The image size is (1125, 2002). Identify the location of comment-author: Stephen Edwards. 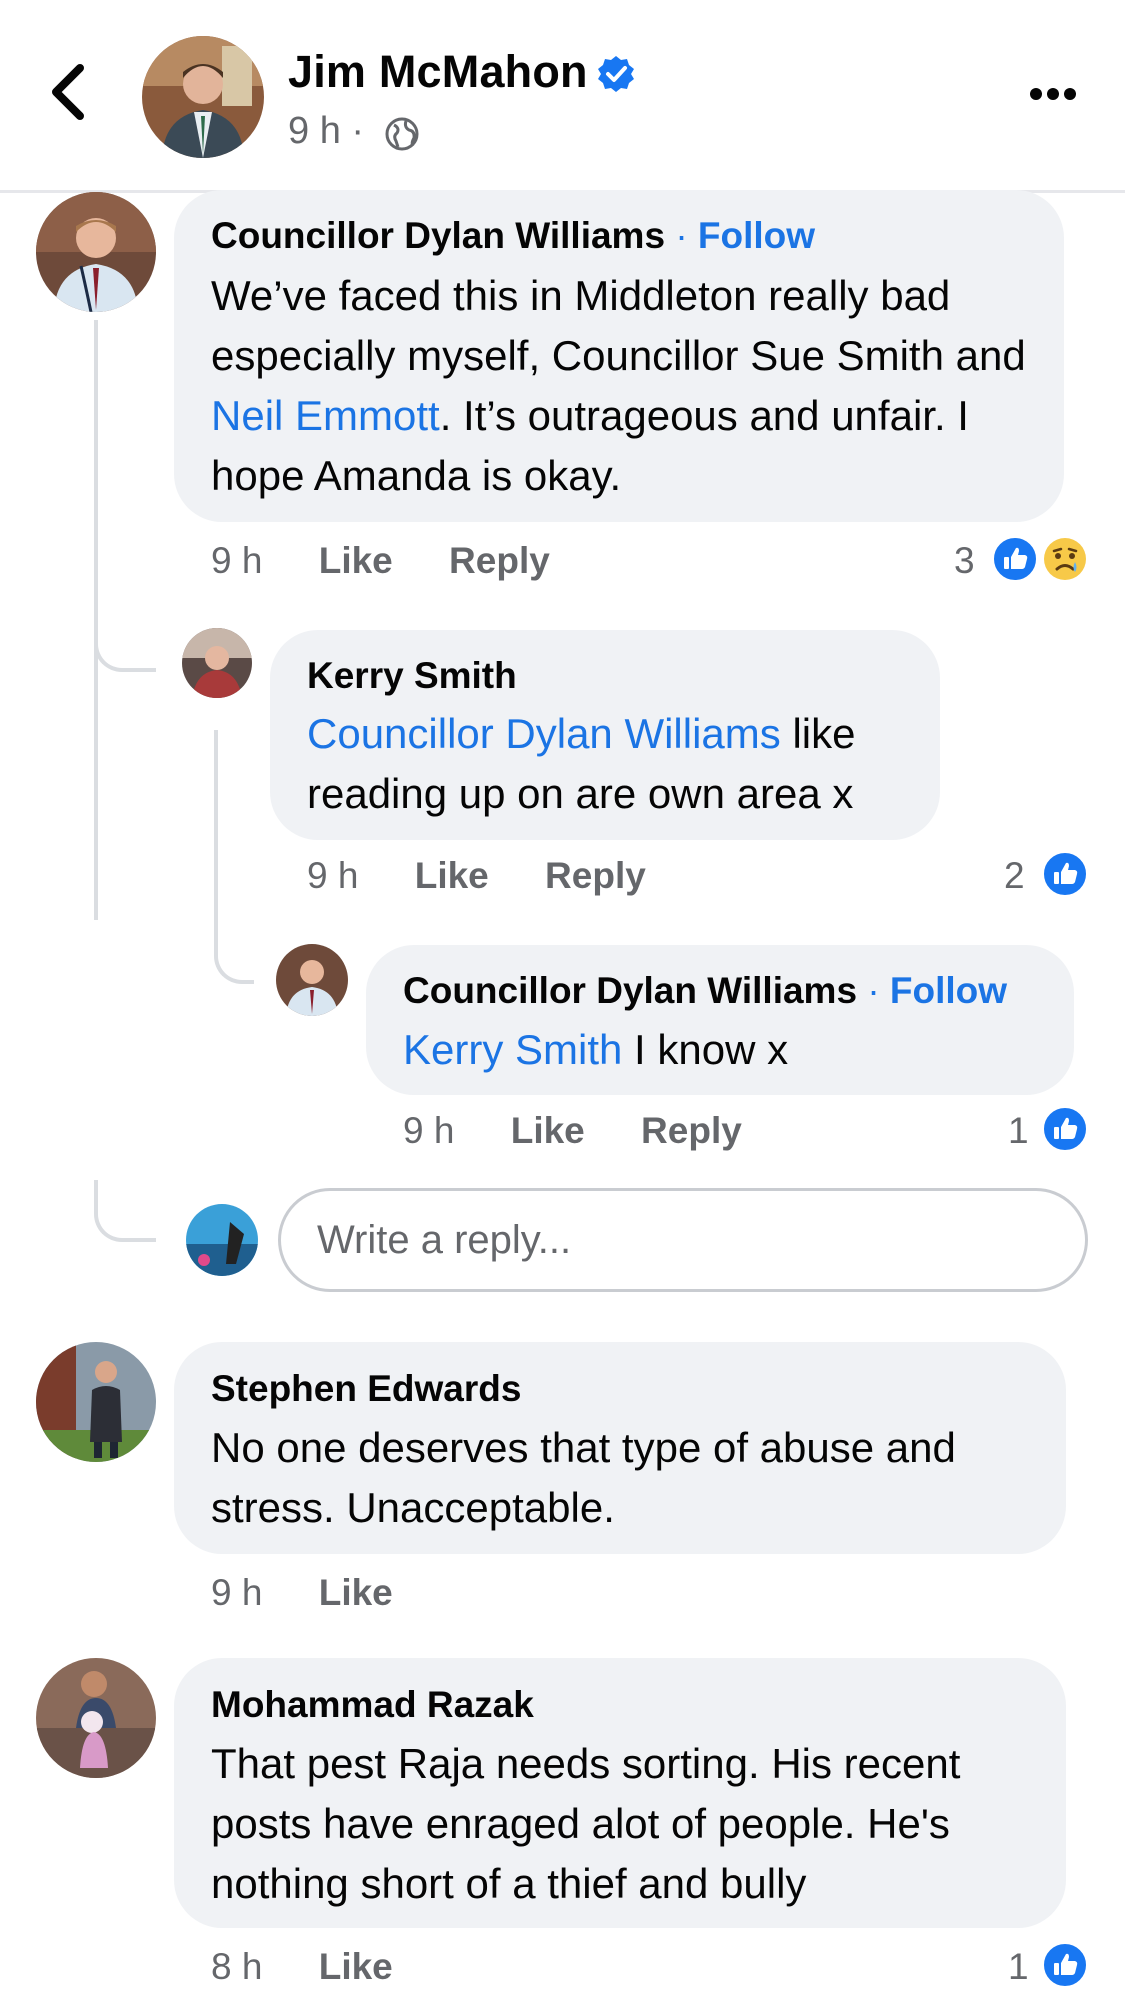
(366, 1389).